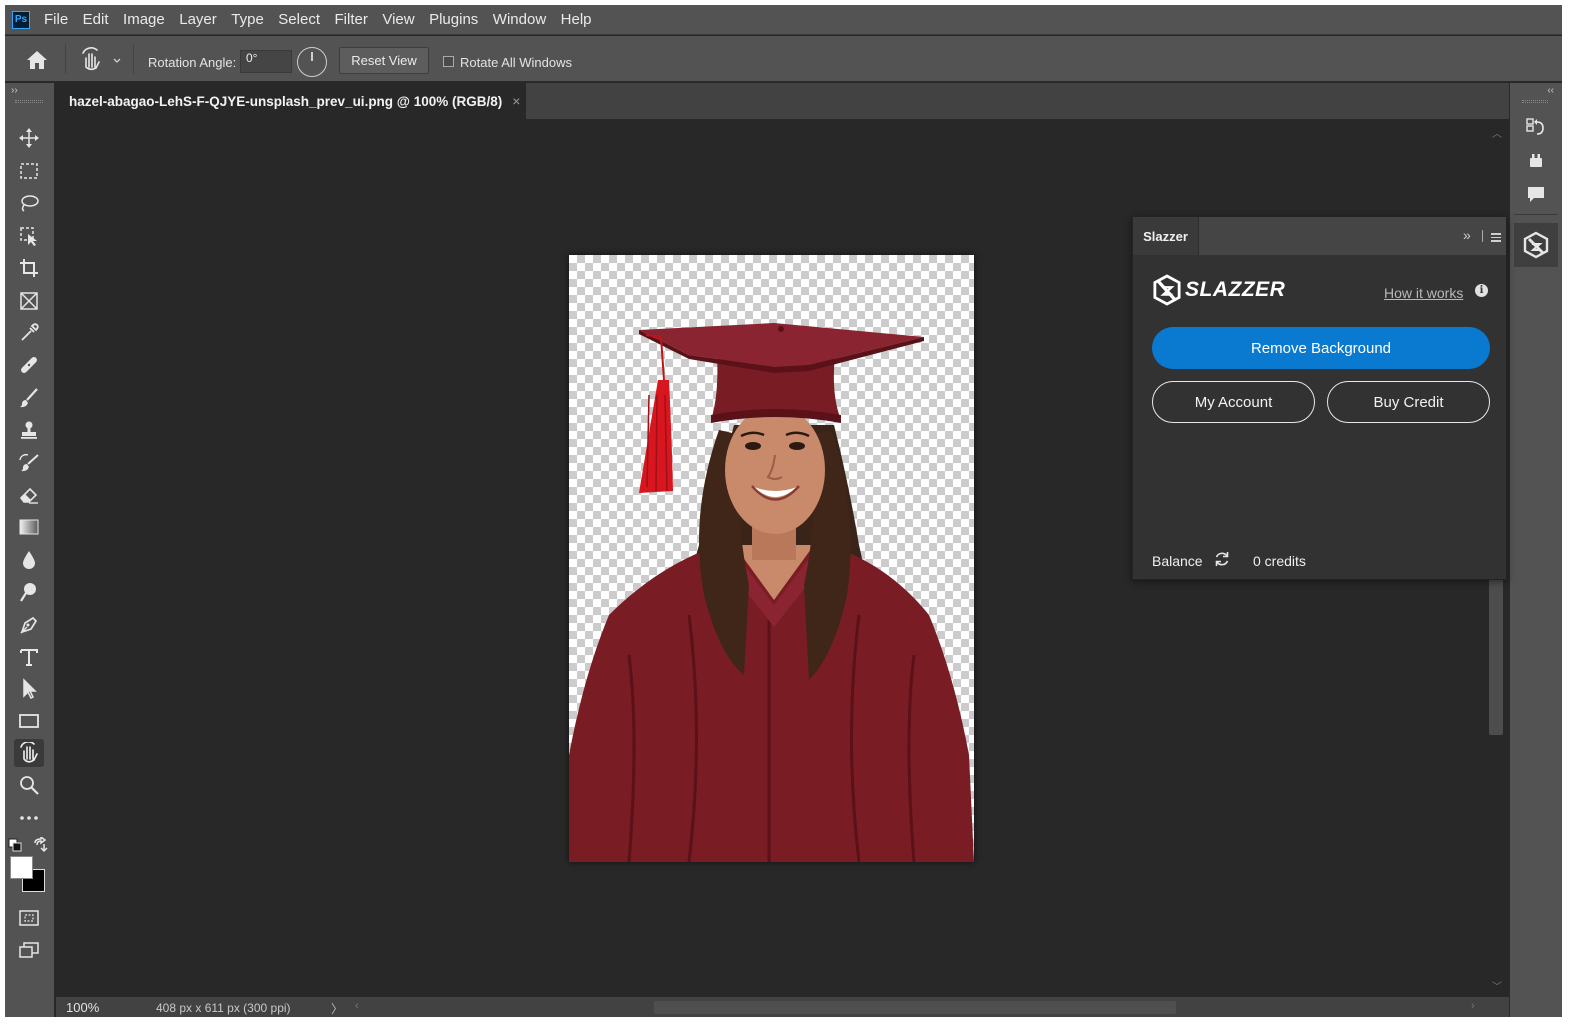 The image size is (1577, 1026). I want to click on menu-edit: Edit, so click(96, 19).